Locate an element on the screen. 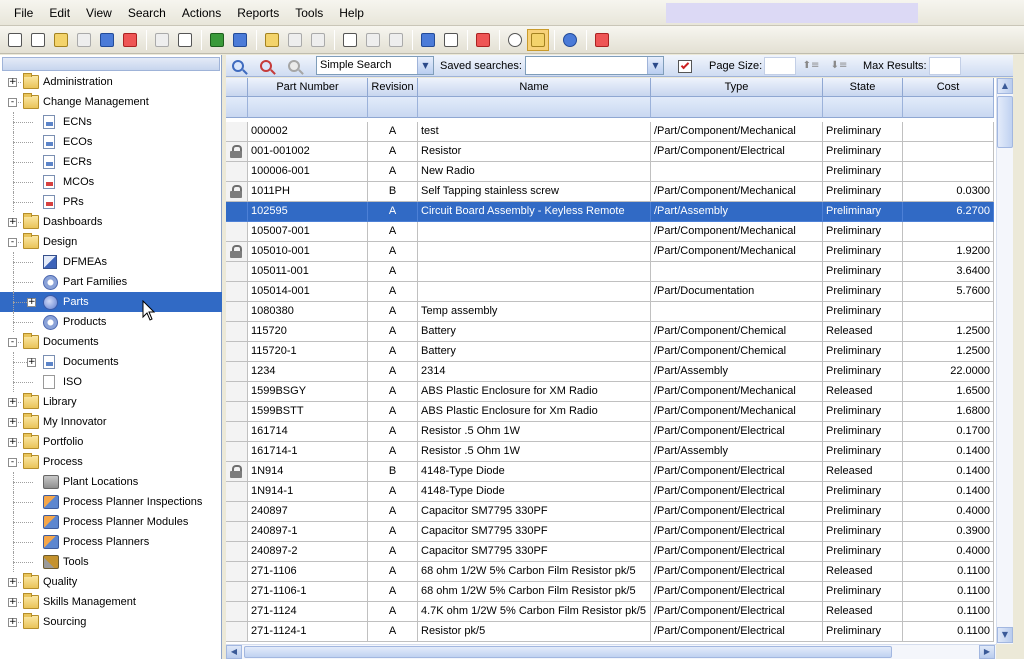  cell-part-number: 105010-001 is located at coordinates (308, 252).